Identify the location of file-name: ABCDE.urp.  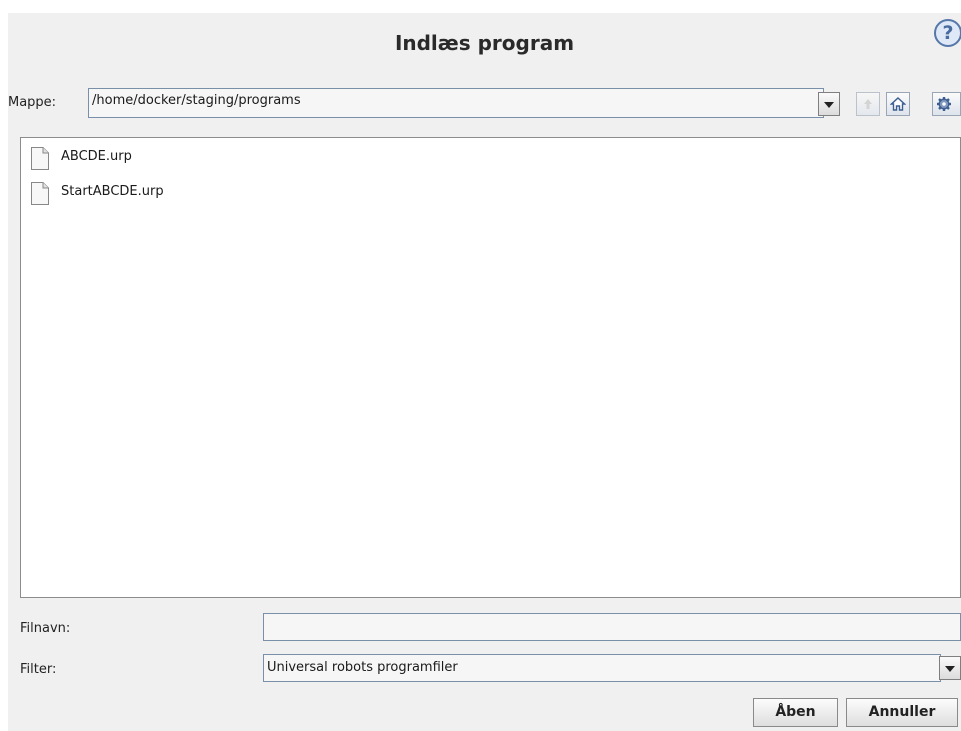
(96, 156).